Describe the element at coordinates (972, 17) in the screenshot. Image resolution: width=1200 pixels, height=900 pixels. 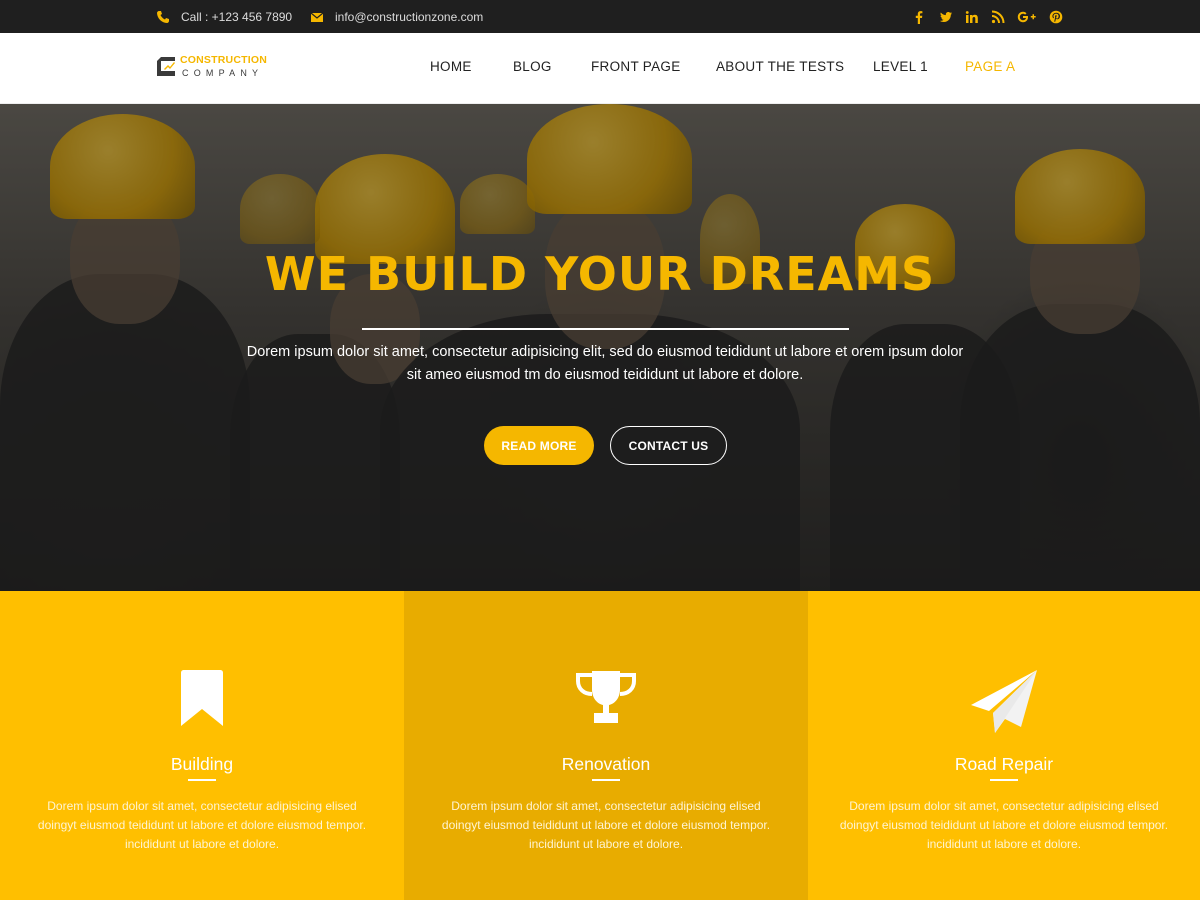
I see `linkedin-icon` at that location.